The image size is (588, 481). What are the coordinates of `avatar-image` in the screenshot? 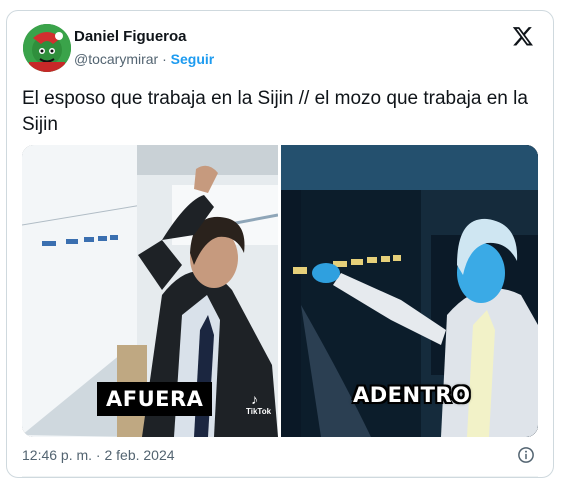 It's located at (47, 48).